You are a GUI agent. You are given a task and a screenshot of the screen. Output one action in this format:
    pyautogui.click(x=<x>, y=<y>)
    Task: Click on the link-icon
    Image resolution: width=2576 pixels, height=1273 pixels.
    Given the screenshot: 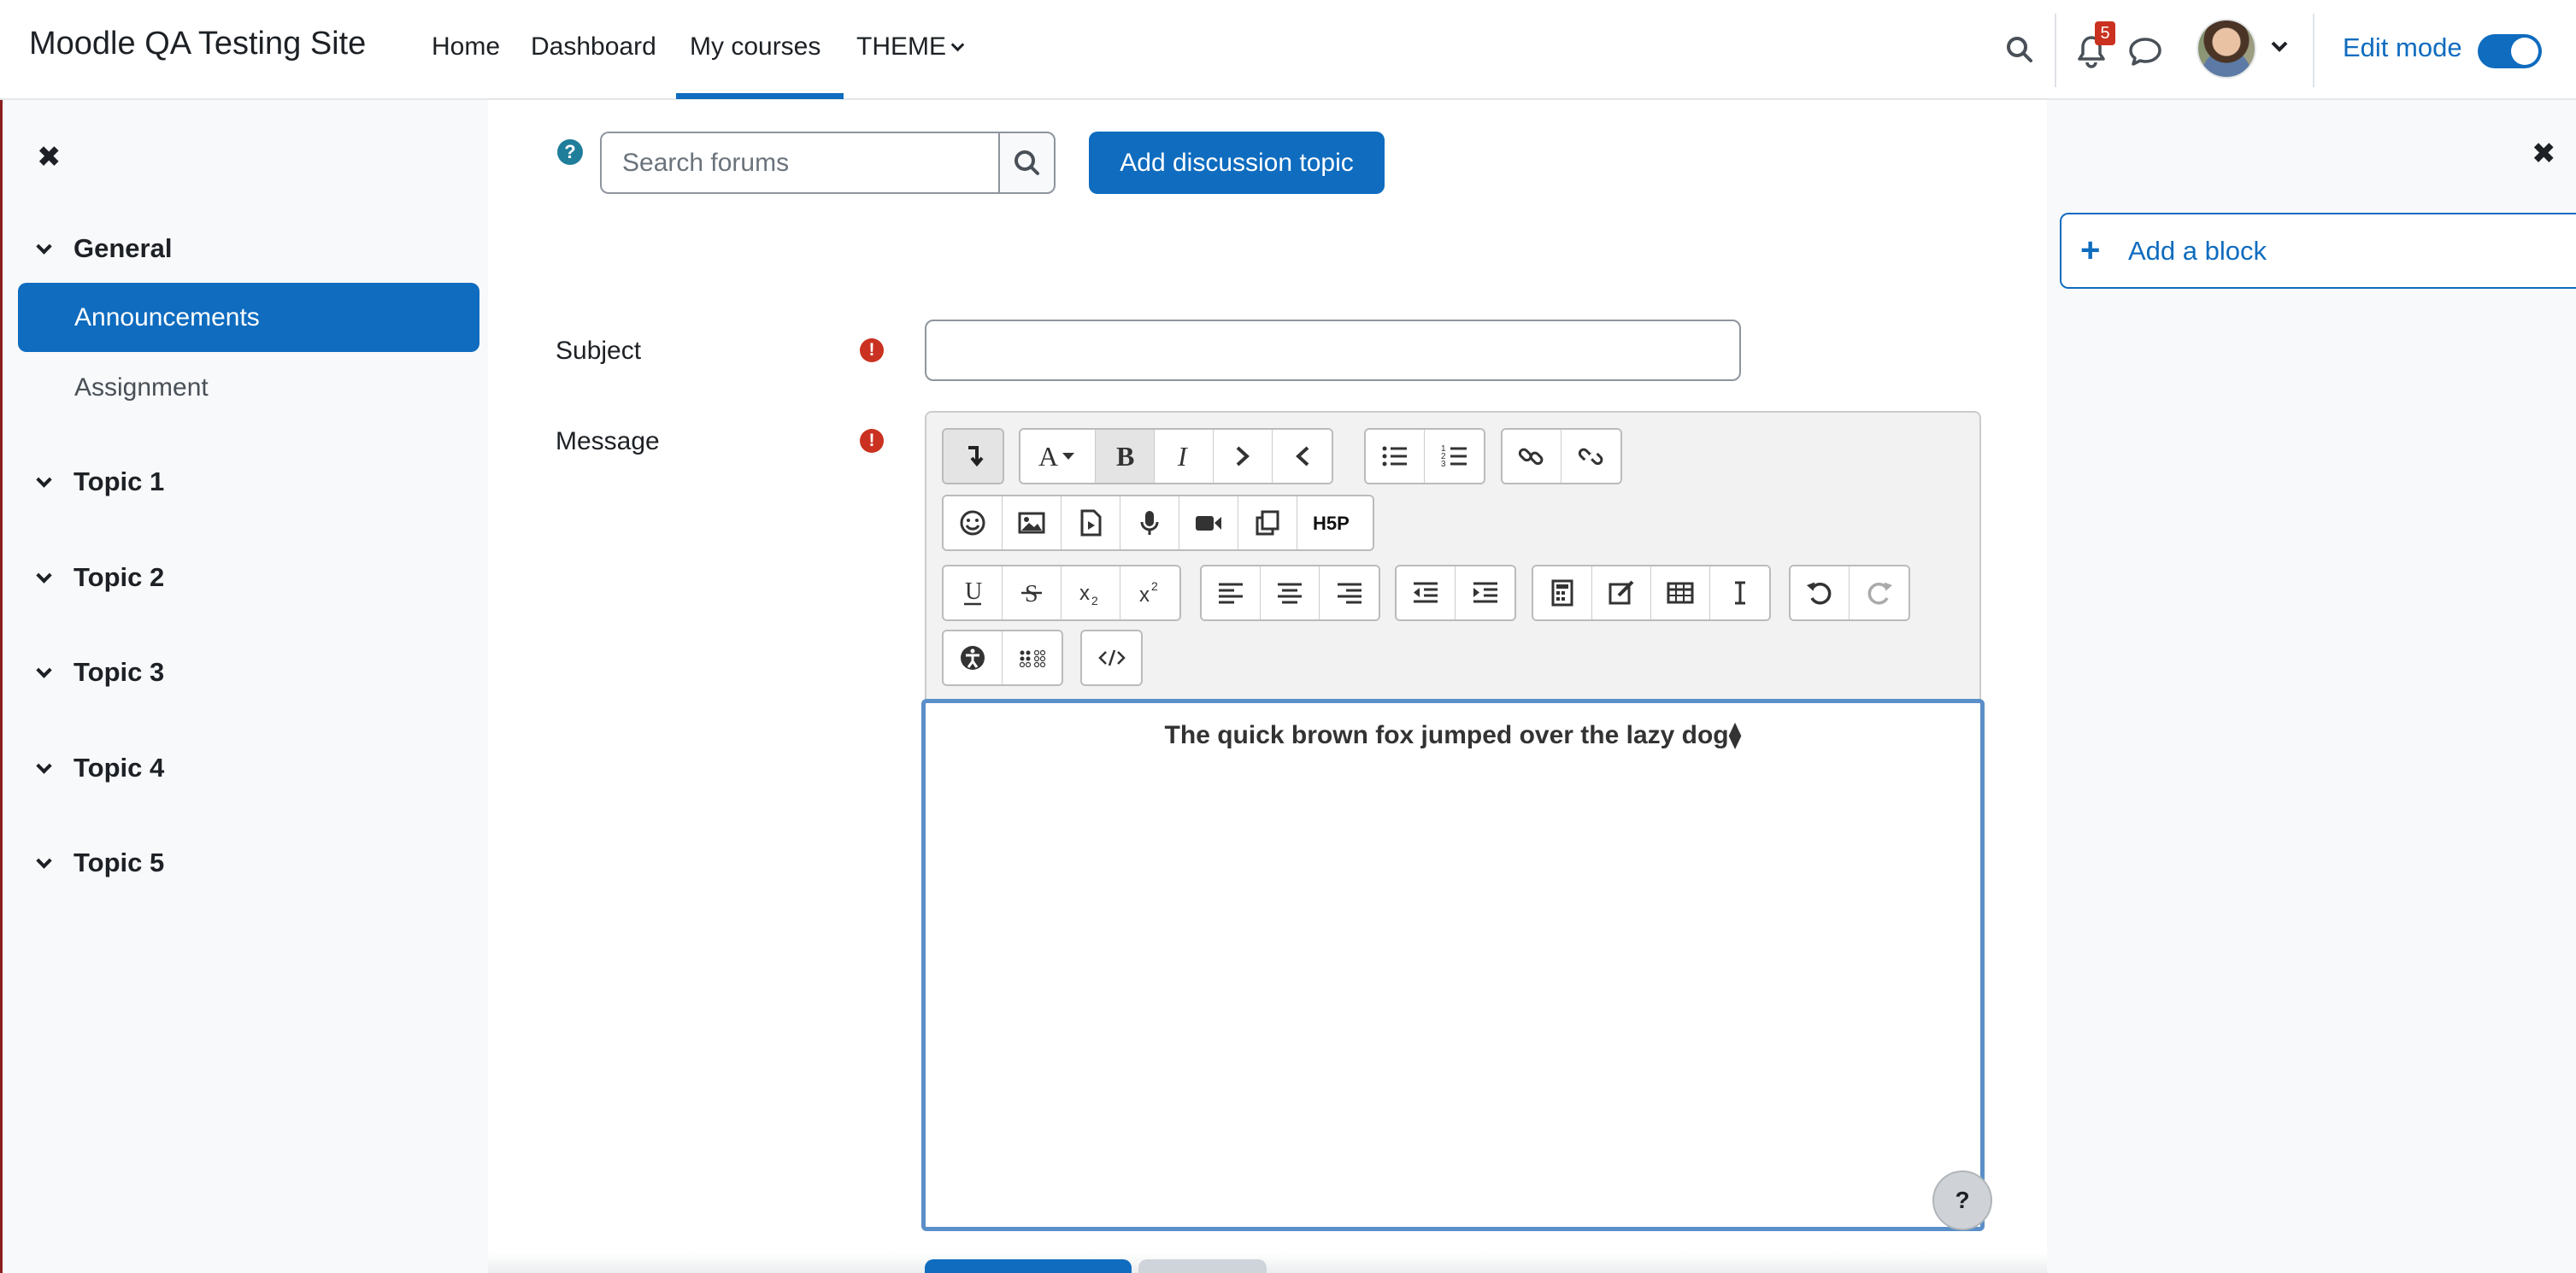 What is the action you would take?
    pyautogui.click(x=1532, y=456)
    